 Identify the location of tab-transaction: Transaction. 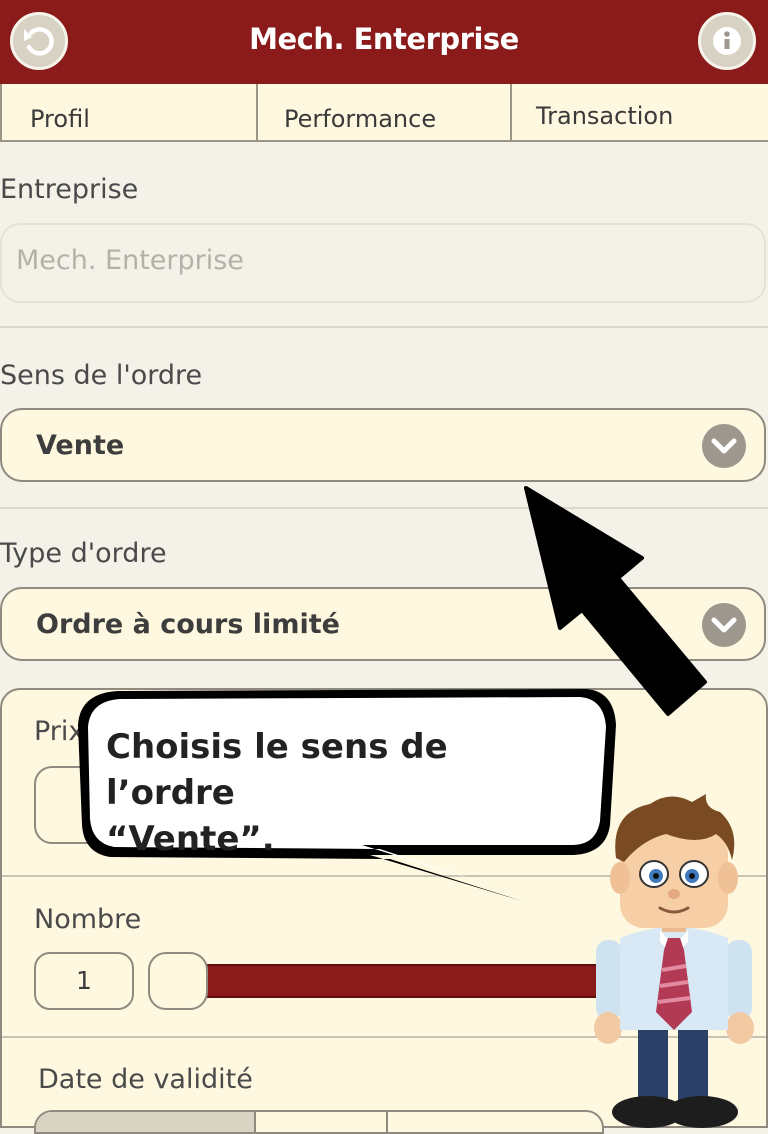
(640, 112).